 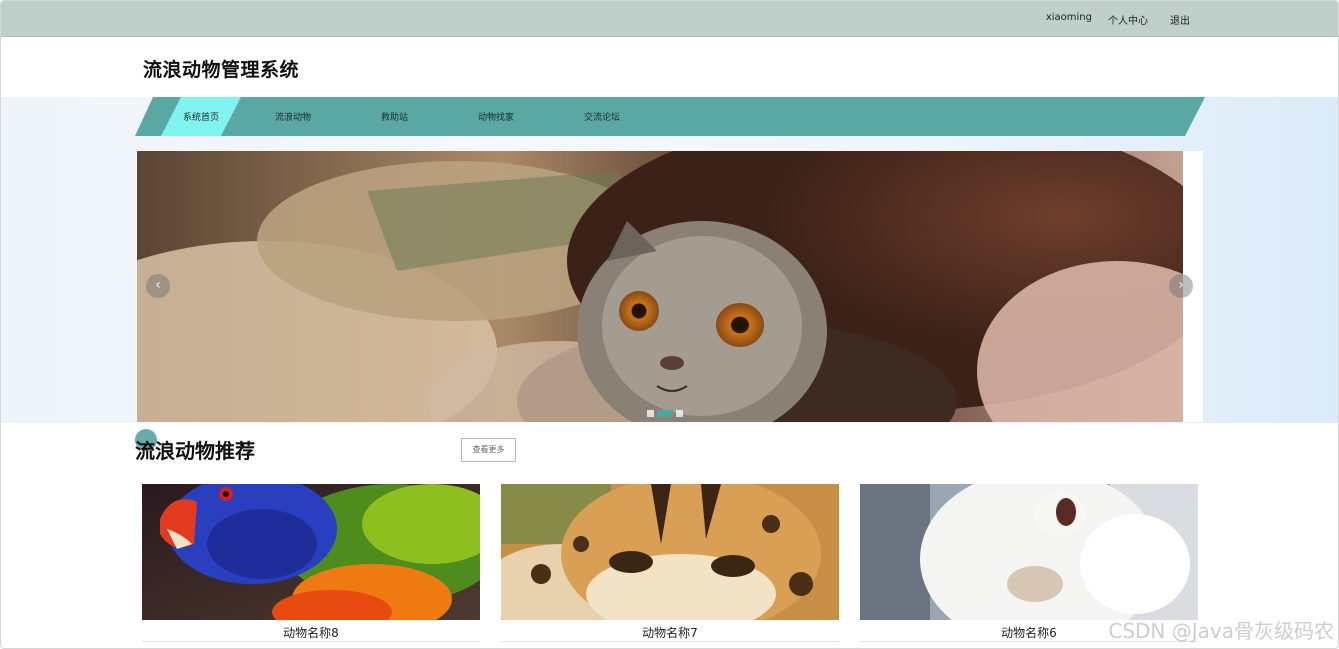 I want to click on parrot-image, so click(x=311, y=552).